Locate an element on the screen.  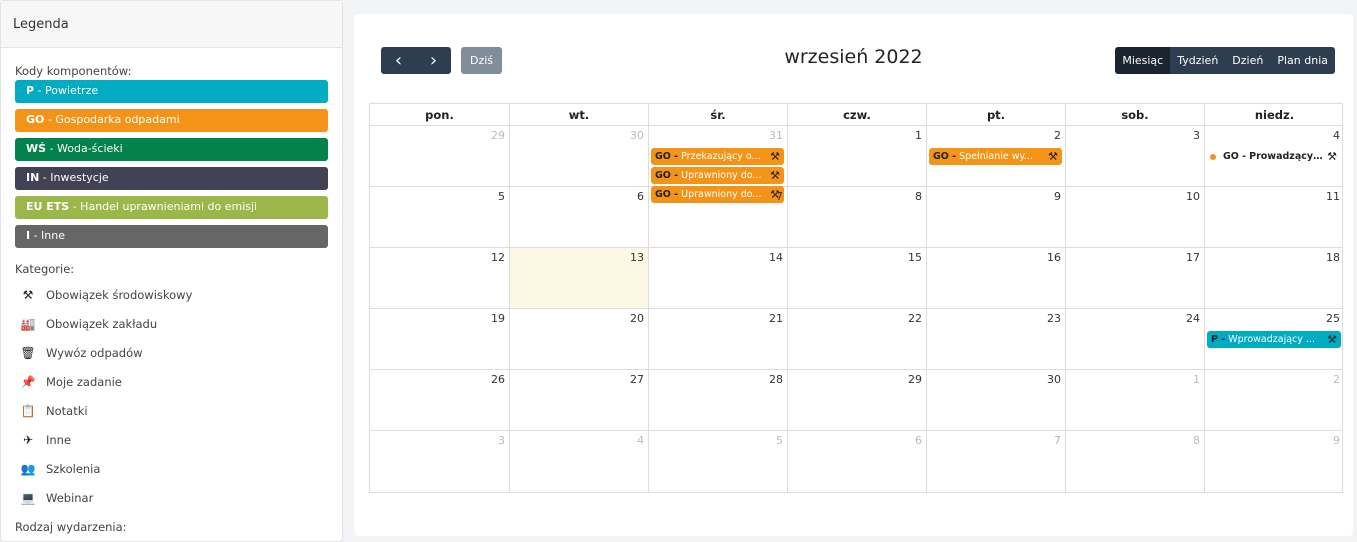
day-cell: 22 is located at coordinates (857, 339).